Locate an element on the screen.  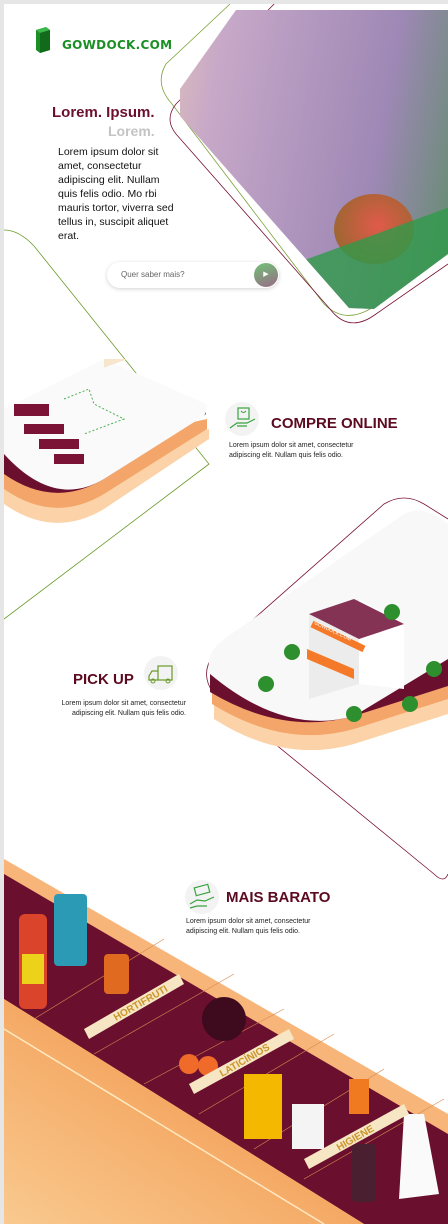
more-info-input: Quer saber mais? ▶ is located at coordinates (193, 275).